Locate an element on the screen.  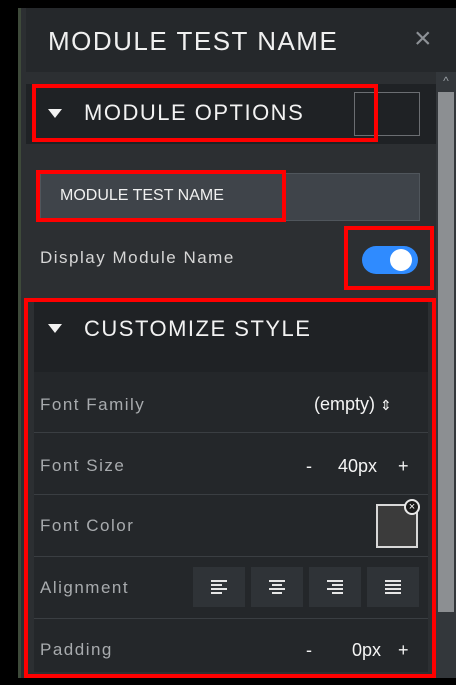
panel-left-accent is located at coordinates (19, 343).